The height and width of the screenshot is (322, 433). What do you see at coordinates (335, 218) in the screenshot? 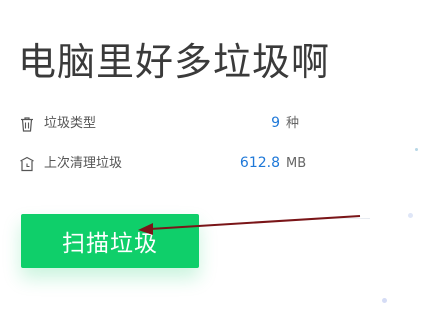
I see `decorative-line` at bounding box center [335, 218].